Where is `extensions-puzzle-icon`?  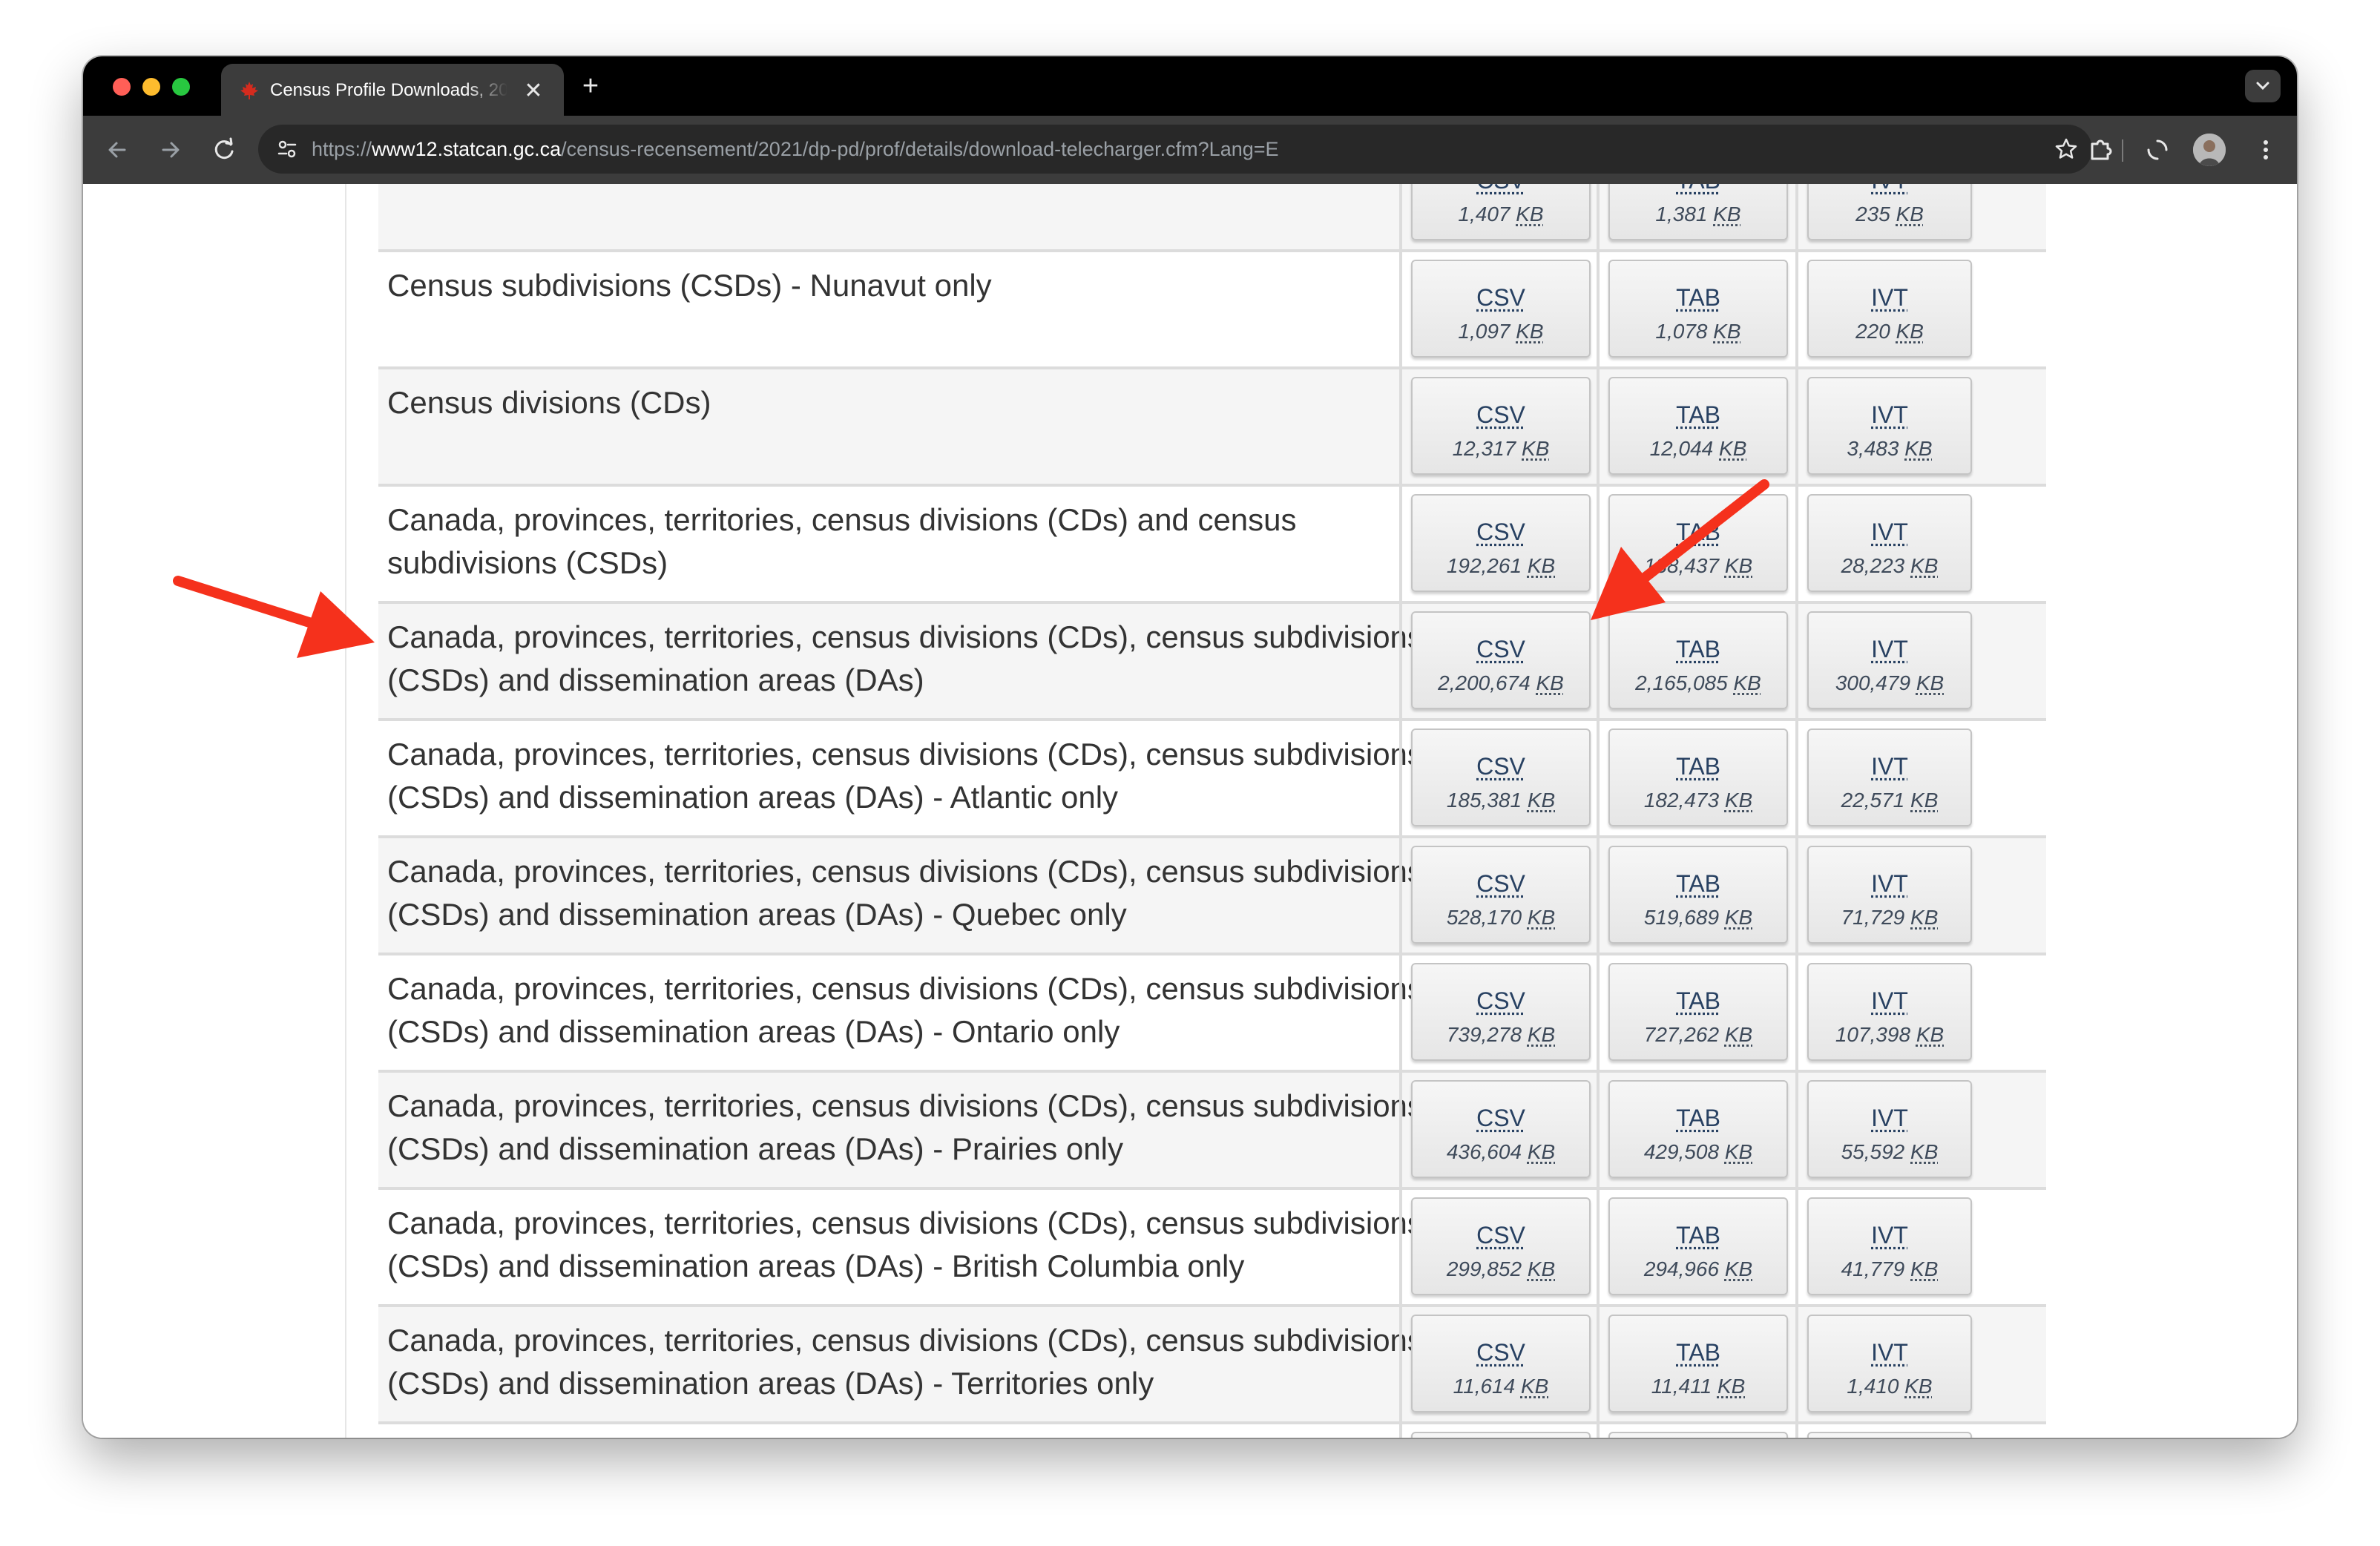 extensions-puzzle-icon is located at coordinates (2101, 150).